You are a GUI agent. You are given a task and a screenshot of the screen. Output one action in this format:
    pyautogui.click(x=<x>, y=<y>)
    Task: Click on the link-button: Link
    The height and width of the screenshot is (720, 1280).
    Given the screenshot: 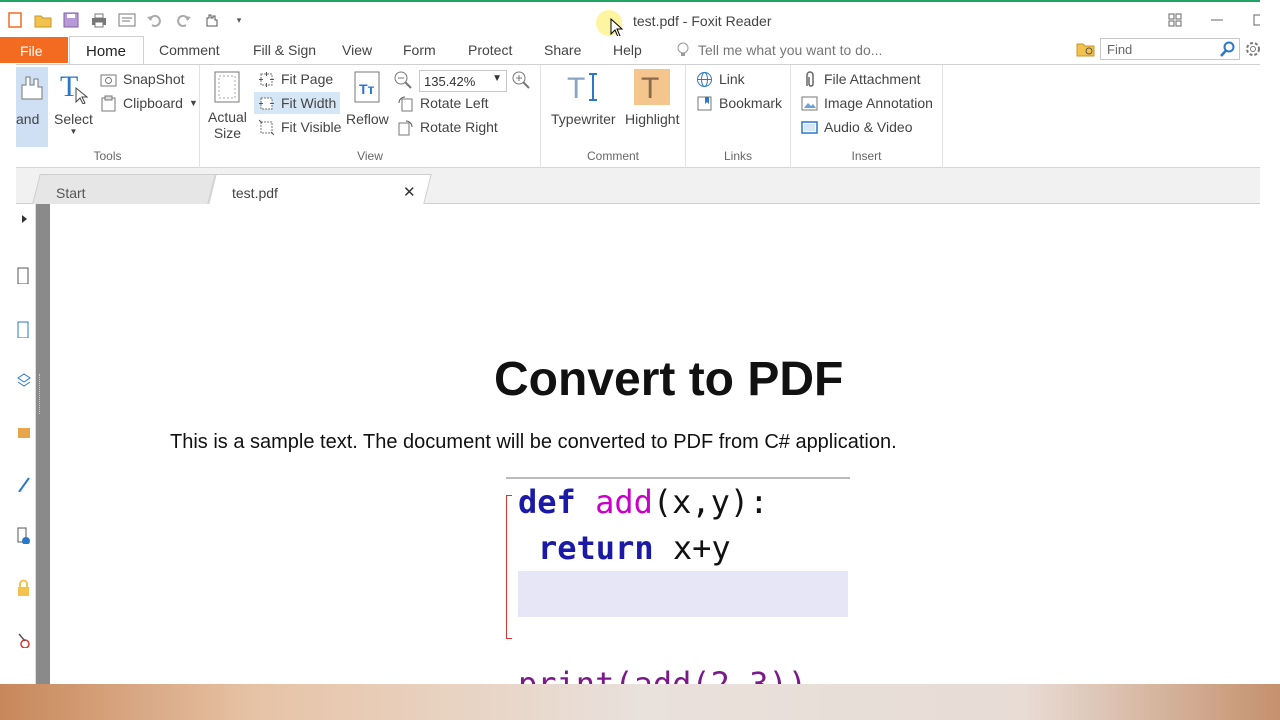 What is the action you would take?
    pyautogui.click(x=720, y=79)
    